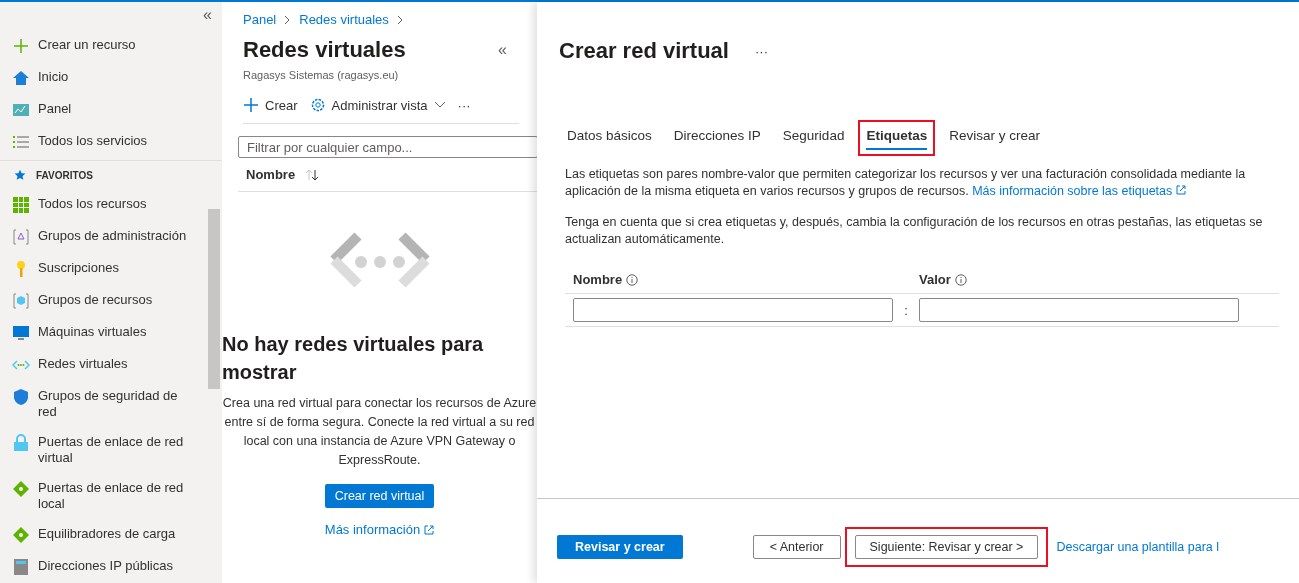 This screenshot has width=1299, height=583. Describe the element at coordinates (620, 547) in the screenshot. I see `review-create-button: Revisar y crear` at that location.